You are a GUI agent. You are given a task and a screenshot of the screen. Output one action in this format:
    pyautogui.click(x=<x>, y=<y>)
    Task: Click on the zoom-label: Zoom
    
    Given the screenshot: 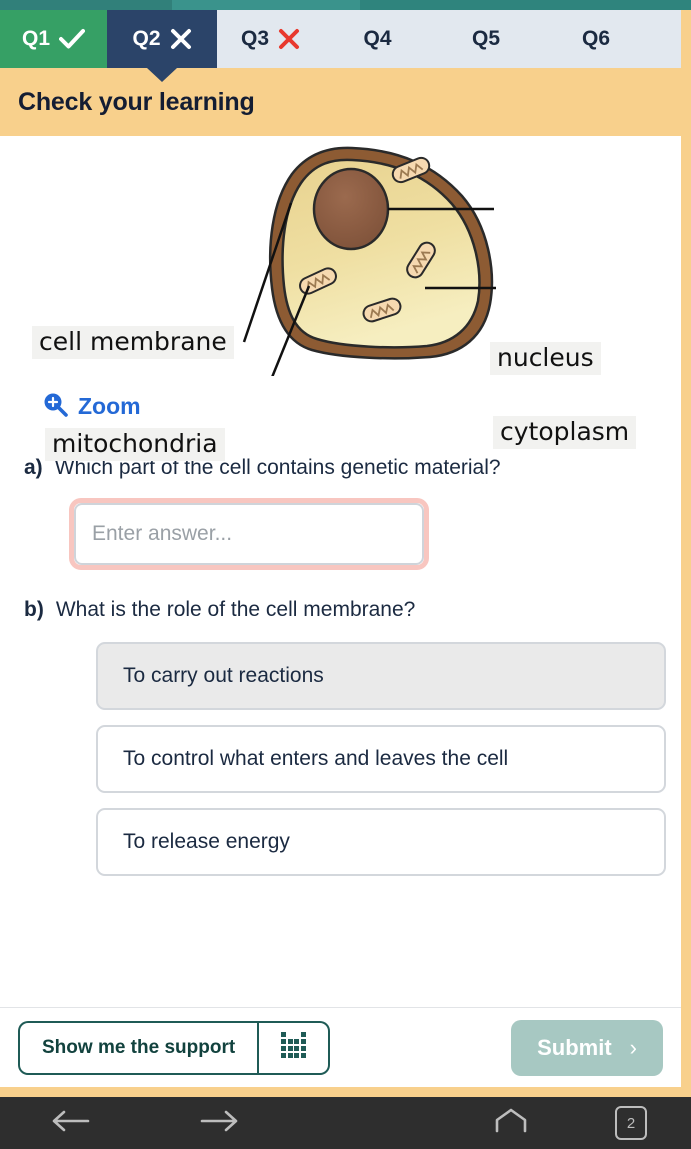 What is the action you would take?
    pyautogui.click(x=109, y=405)
    